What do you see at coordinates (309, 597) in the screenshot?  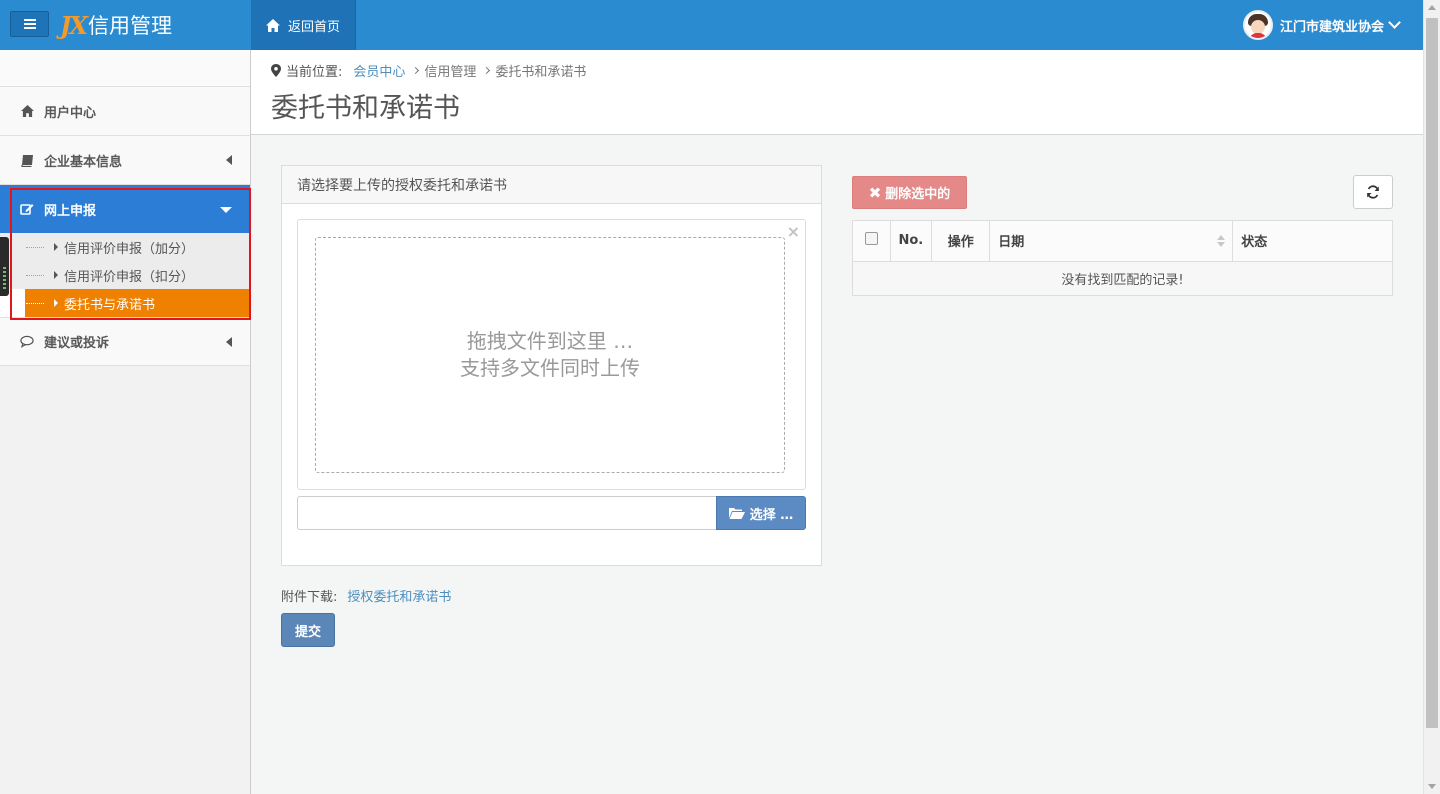 I see `attachment-label: 附件下载:` at bounding box center [309, 597].